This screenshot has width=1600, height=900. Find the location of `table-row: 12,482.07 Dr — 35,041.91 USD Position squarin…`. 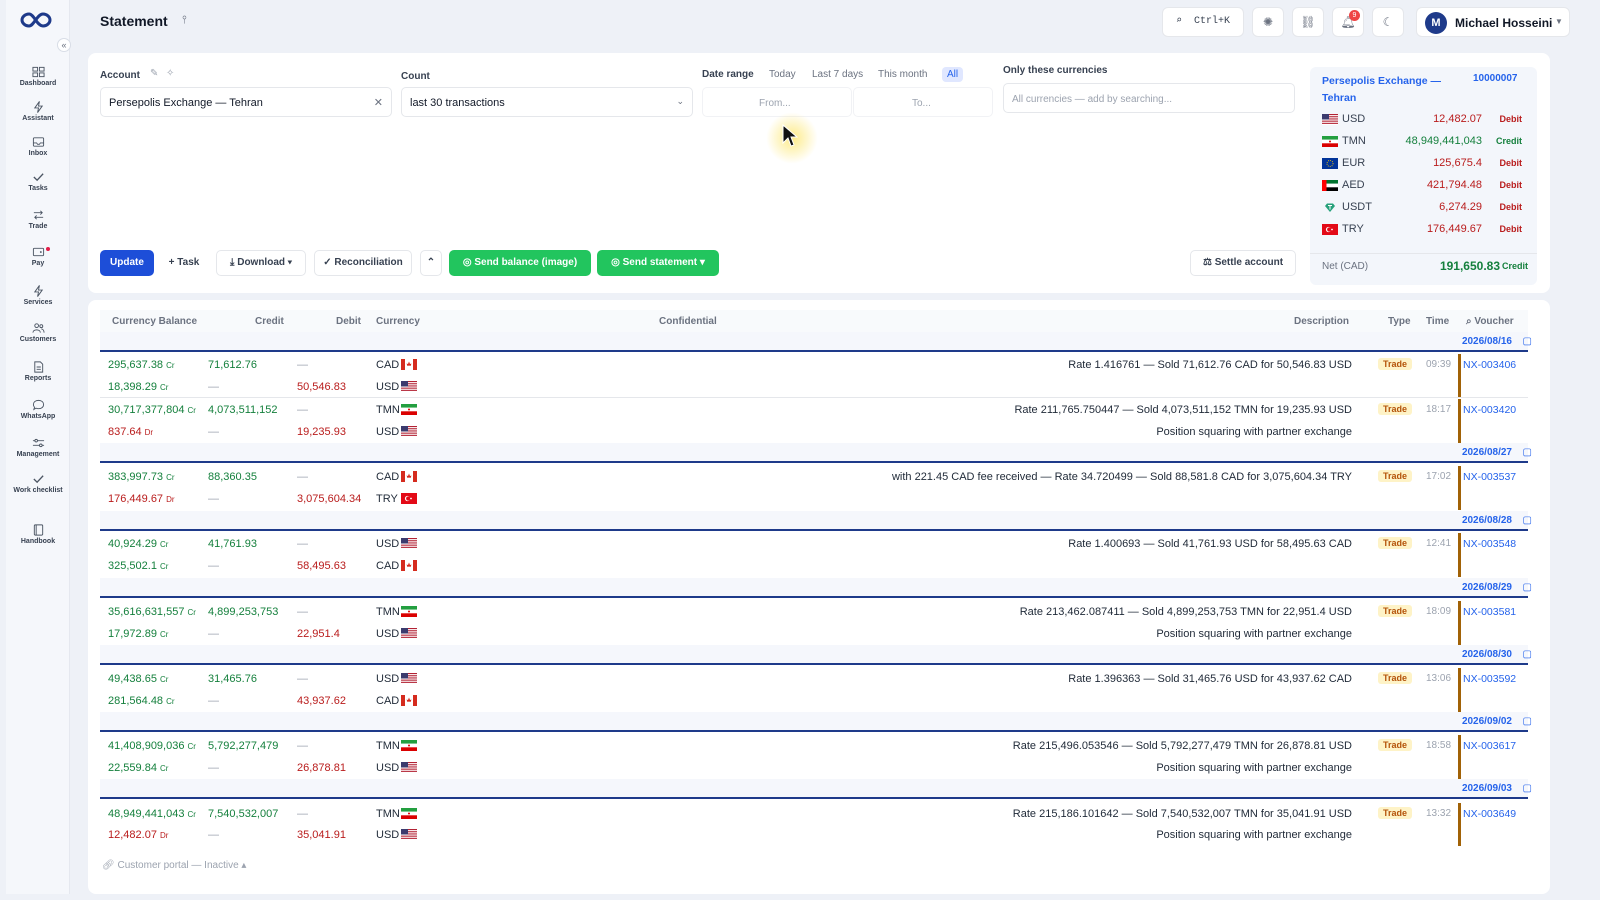

table-row: 12,482.07 Dr — 35,041.91 USD Position squarin… is located at coordinates (814, 835).